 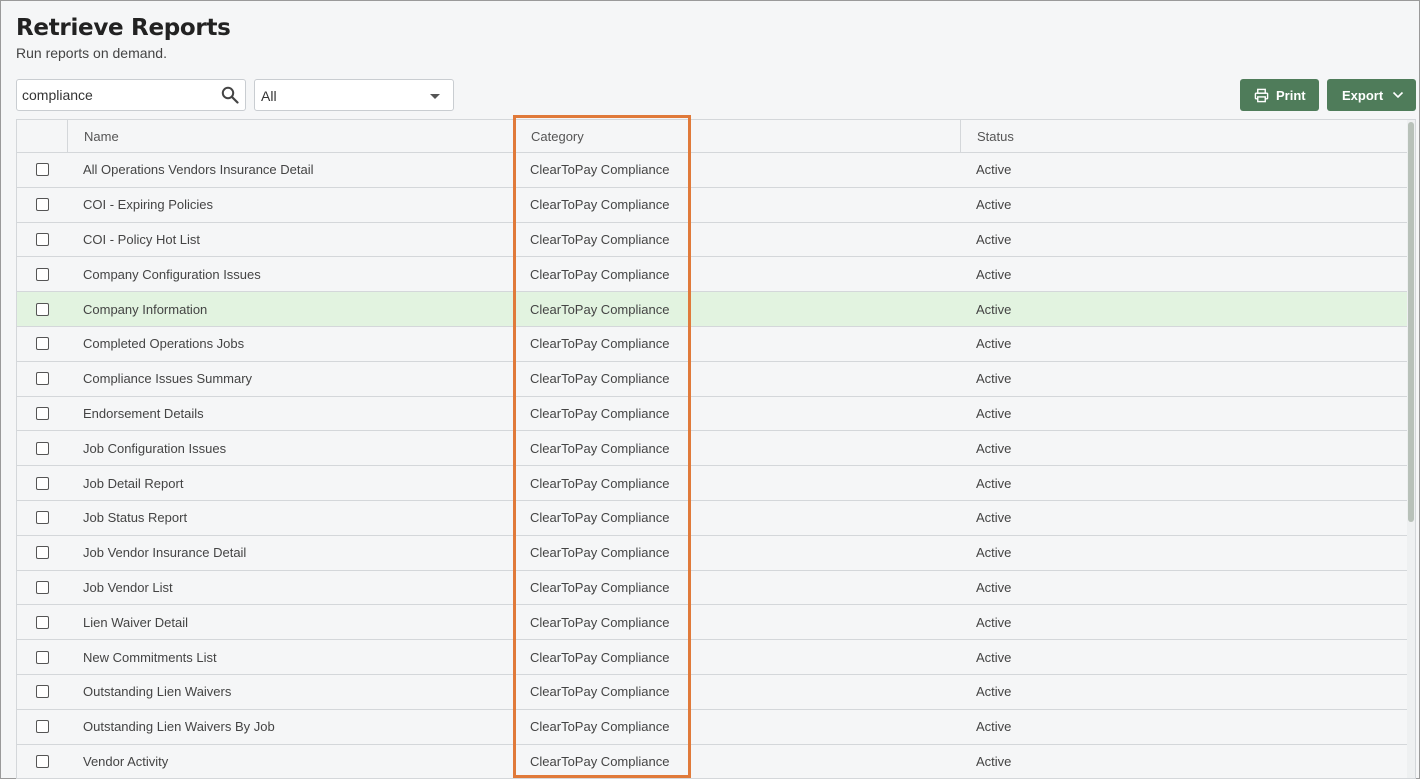 What do you see at coordinates (290, 448) in the screenshot?
I see `report-name: Job Configuration Issues` at bounding box center [290, 448].